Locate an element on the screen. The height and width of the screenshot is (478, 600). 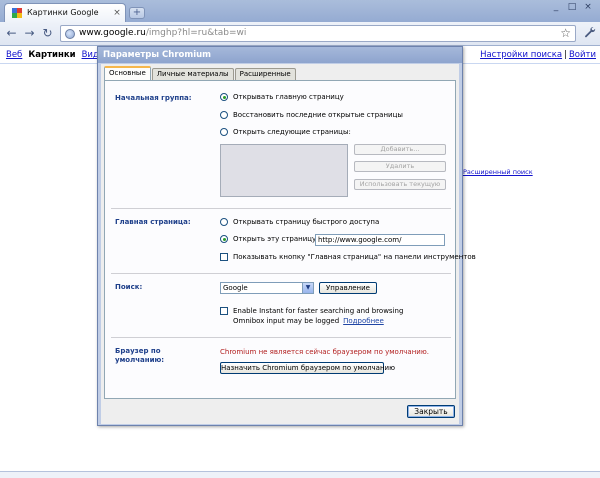
maximize-button: □ is located at coordinates (572, 8).